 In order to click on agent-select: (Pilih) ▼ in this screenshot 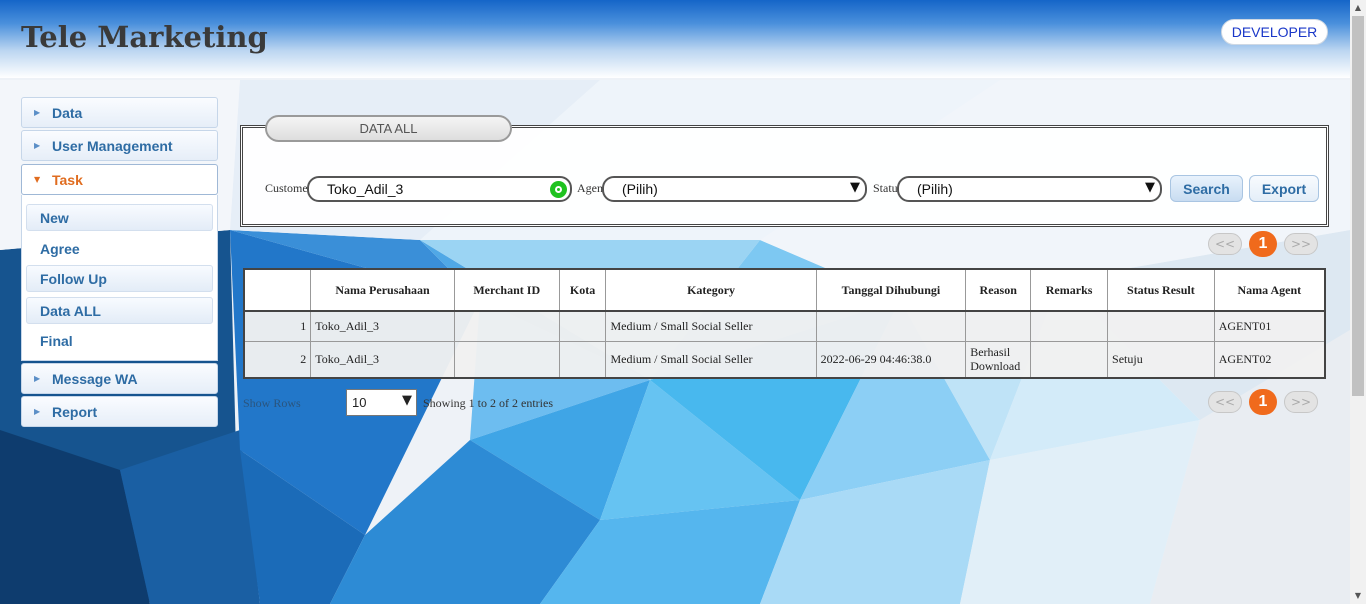, I will do `click(734, 189)`.